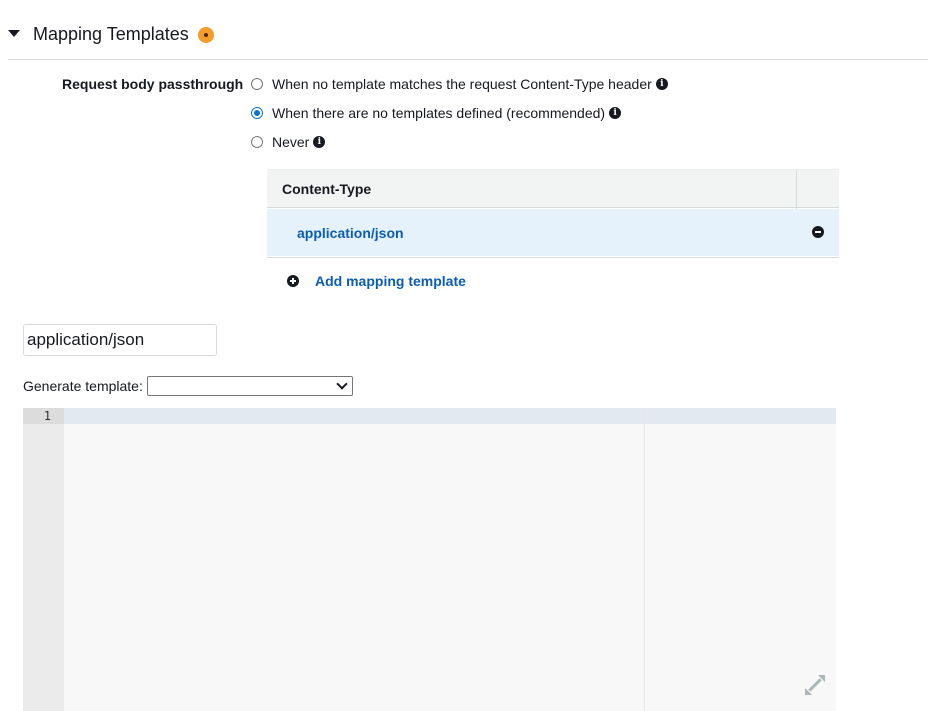 The image size is (928, 711). What do you see at coordinates (818, 232) in the screenshot?
I see `minus-circle-icon` at bounding box center [818, 232].